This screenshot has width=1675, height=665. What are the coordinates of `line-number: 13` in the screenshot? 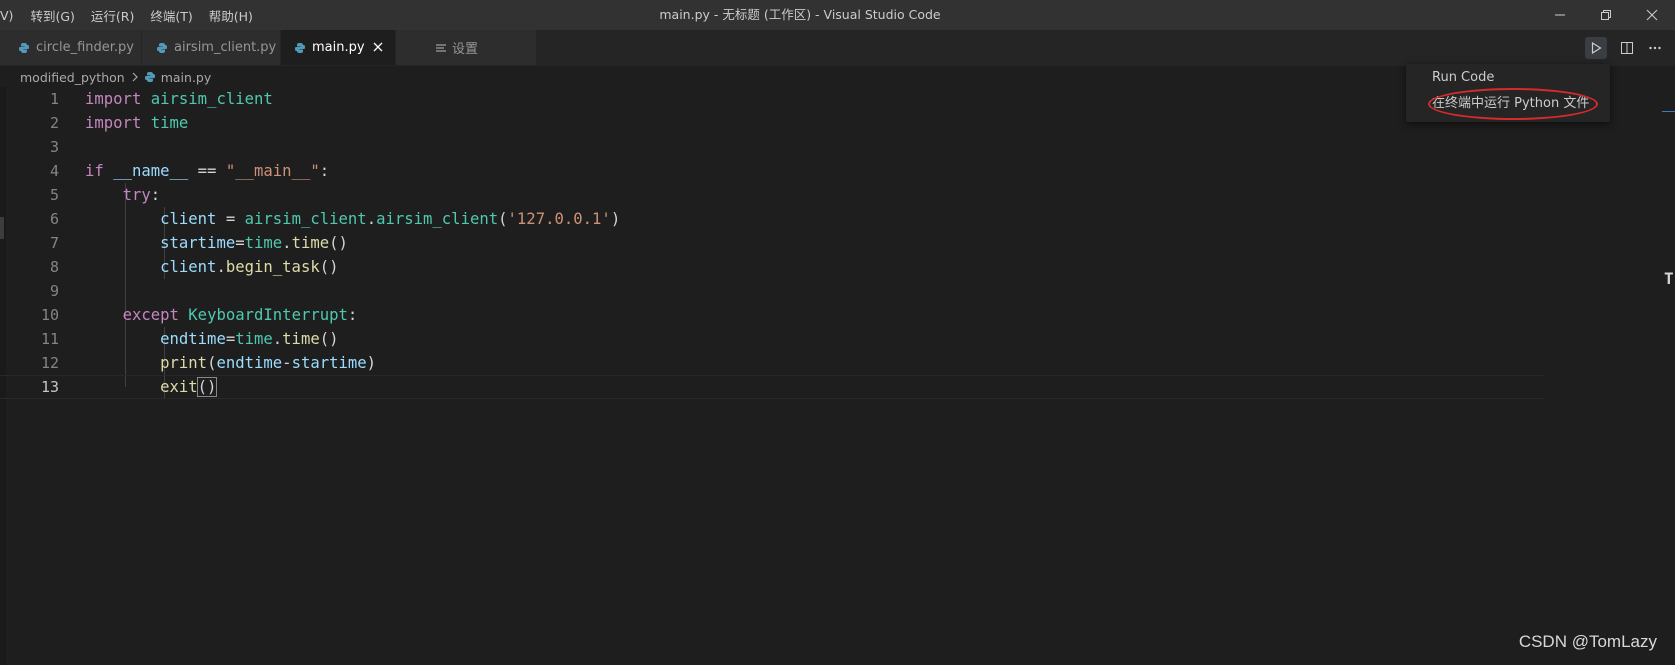 It's located at (49, 387).